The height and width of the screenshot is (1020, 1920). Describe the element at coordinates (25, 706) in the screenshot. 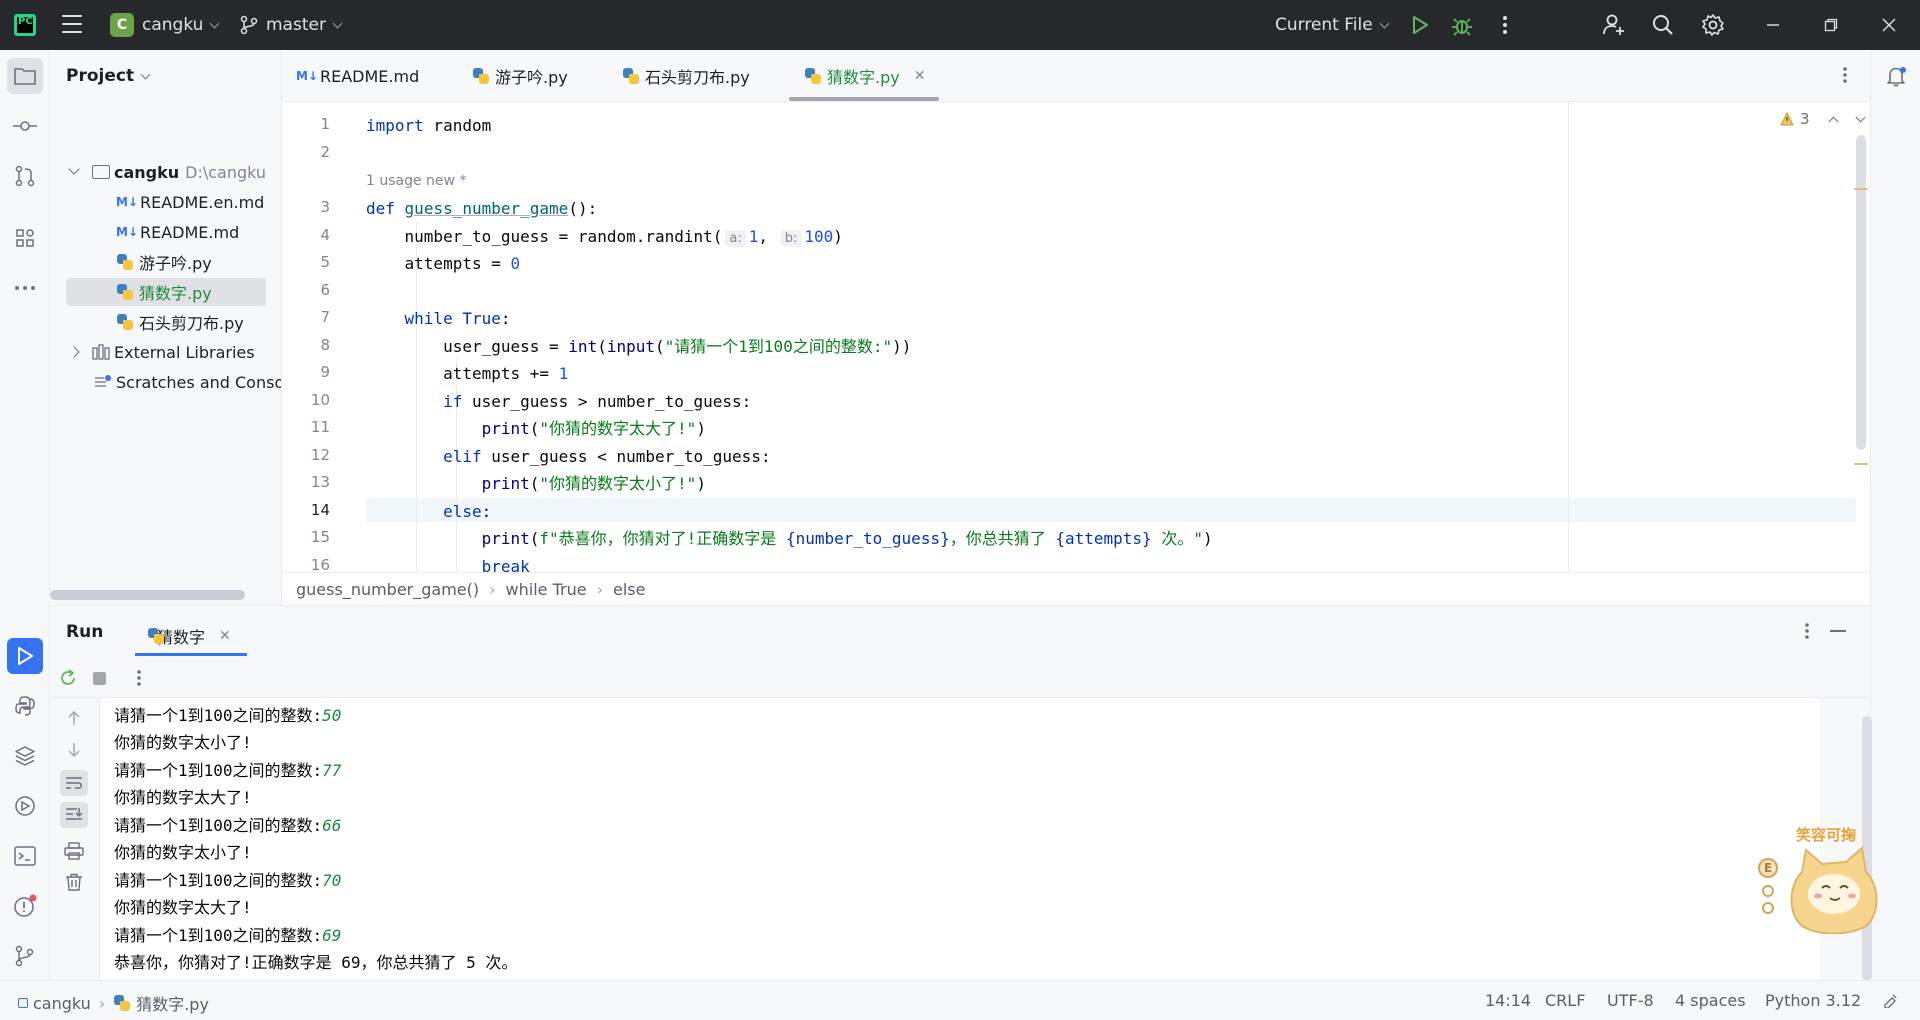

I see `python-console-icon` at that location.